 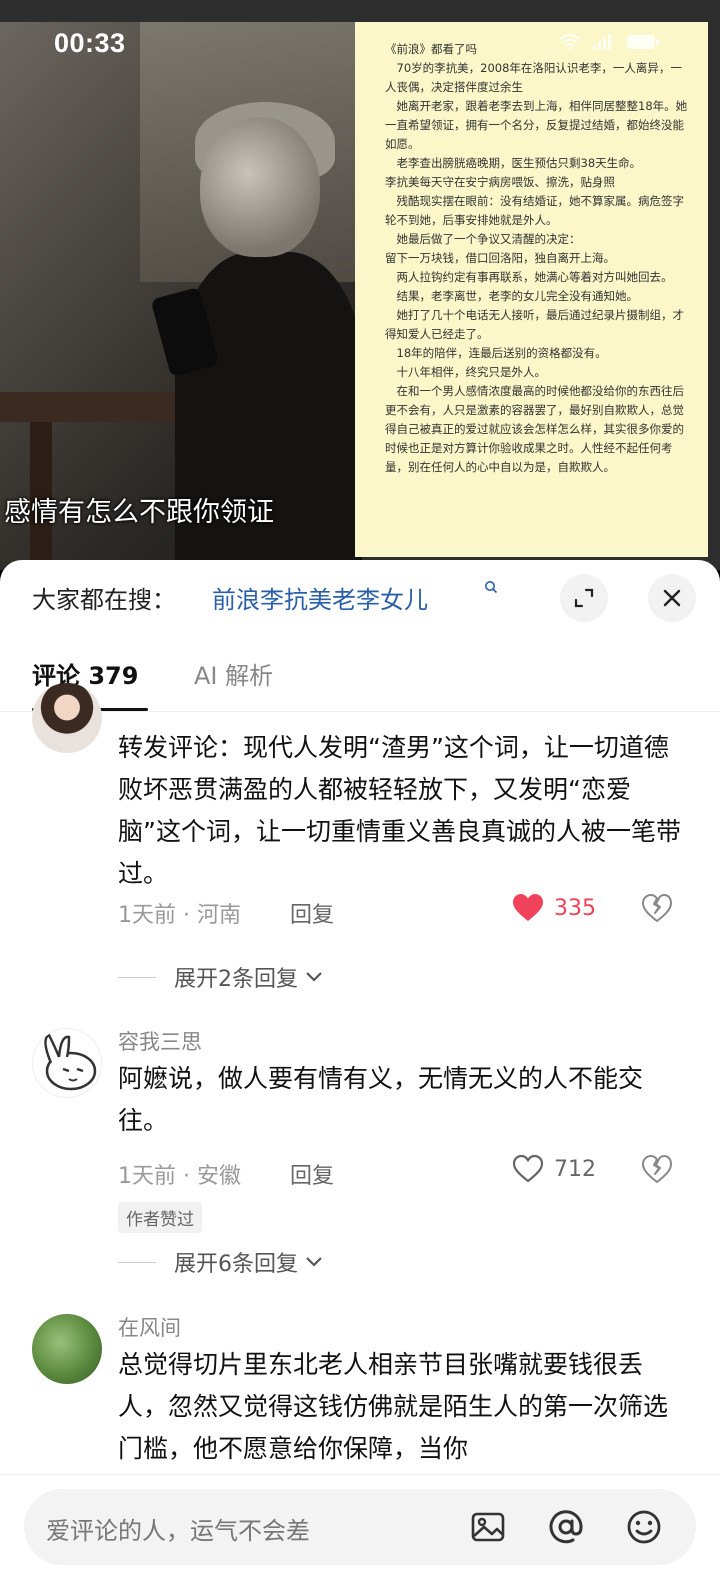 I want to click on expand-icon, so click(x=584, y=598).